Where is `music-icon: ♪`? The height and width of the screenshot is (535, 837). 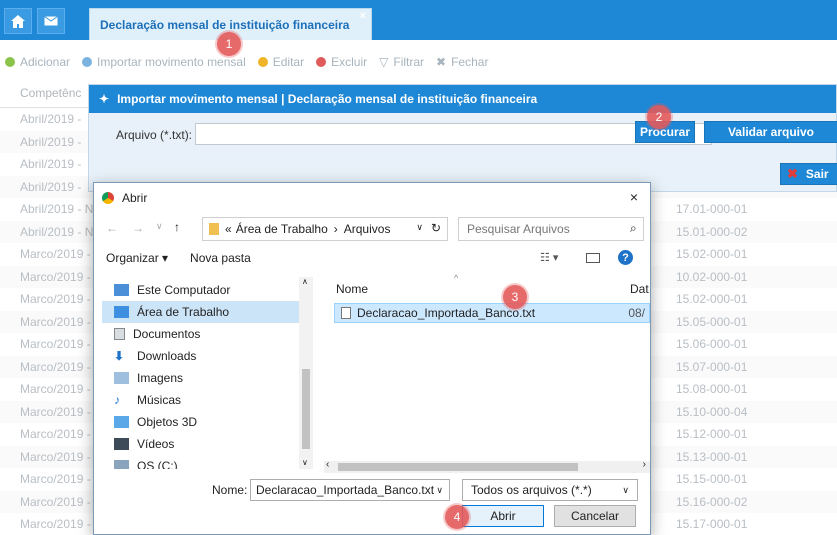 music-icon: ♪ is located at coordinates (117, 400).